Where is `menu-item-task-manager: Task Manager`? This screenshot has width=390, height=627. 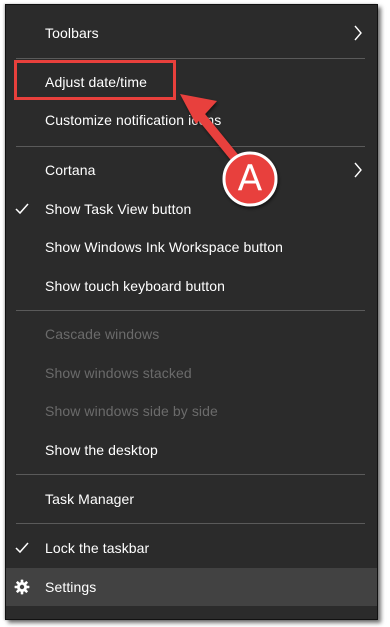 menu-item-task-manager: Task Manager is located at coordinates (191, 499).